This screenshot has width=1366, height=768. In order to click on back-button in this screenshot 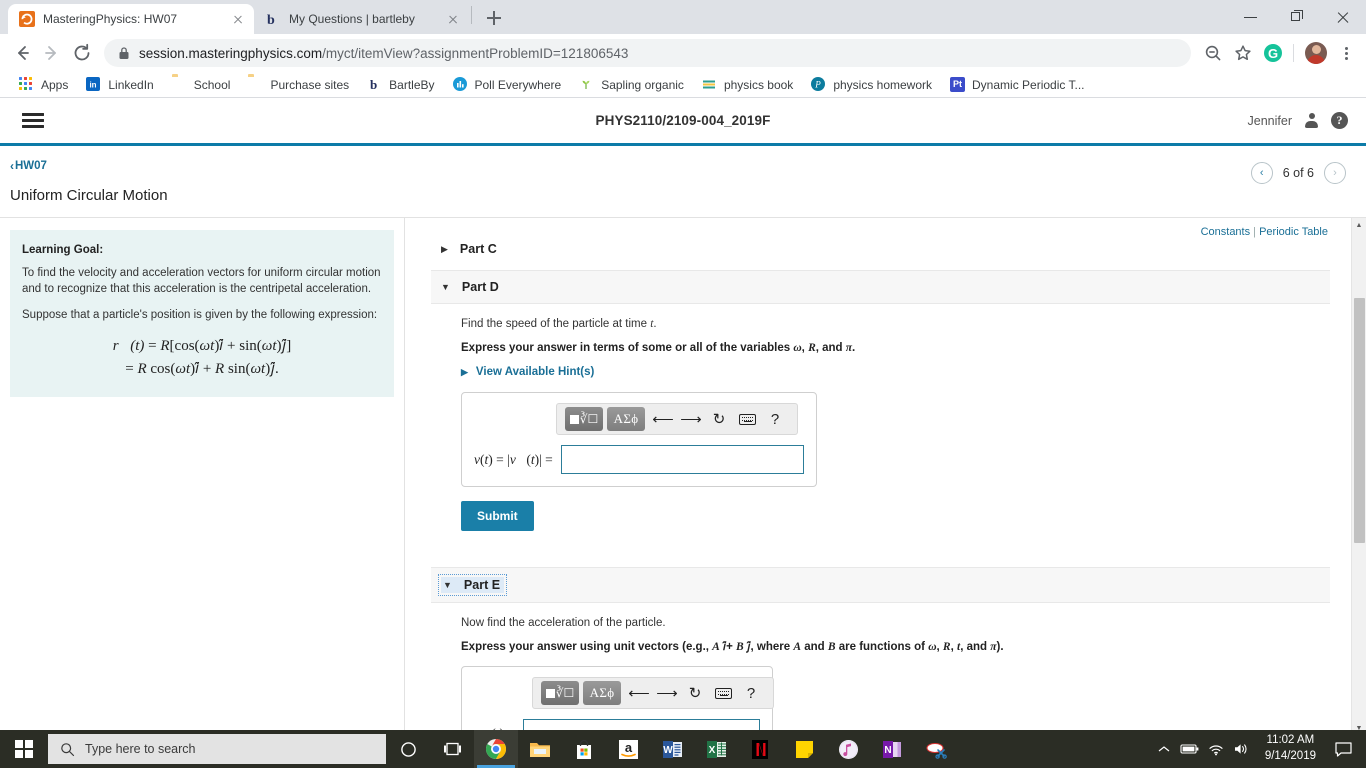, I will do `click(22, 53)`.